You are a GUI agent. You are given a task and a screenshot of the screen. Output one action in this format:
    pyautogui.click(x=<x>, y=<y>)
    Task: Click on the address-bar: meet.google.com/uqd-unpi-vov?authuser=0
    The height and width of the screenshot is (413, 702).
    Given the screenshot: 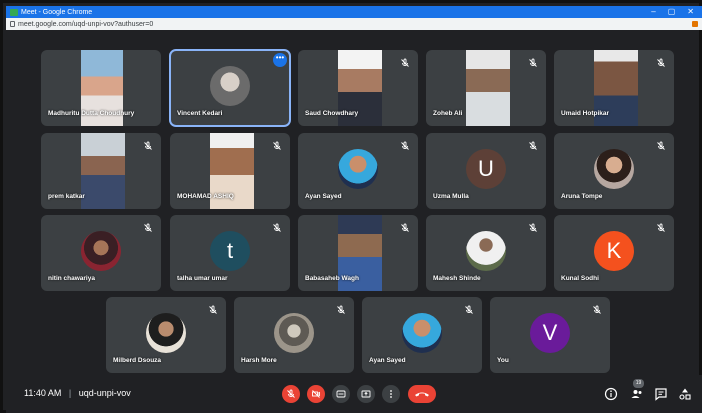 What is the action you would take?
    pyautogui.click(x=354, y=24)
    